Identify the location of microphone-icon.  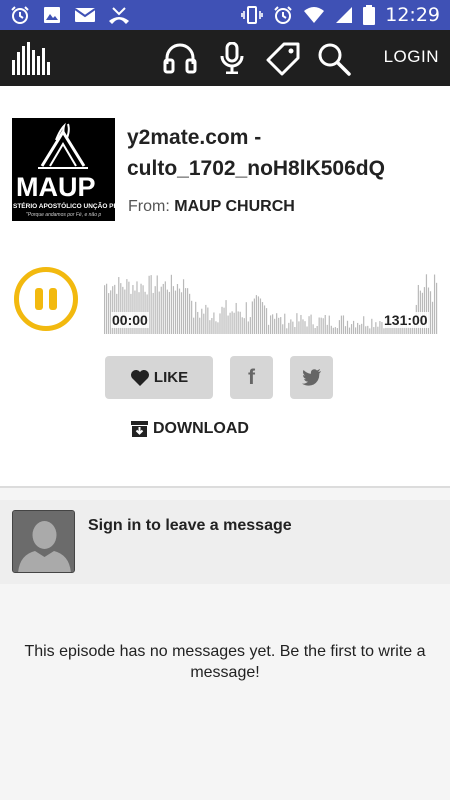
(232, 60).